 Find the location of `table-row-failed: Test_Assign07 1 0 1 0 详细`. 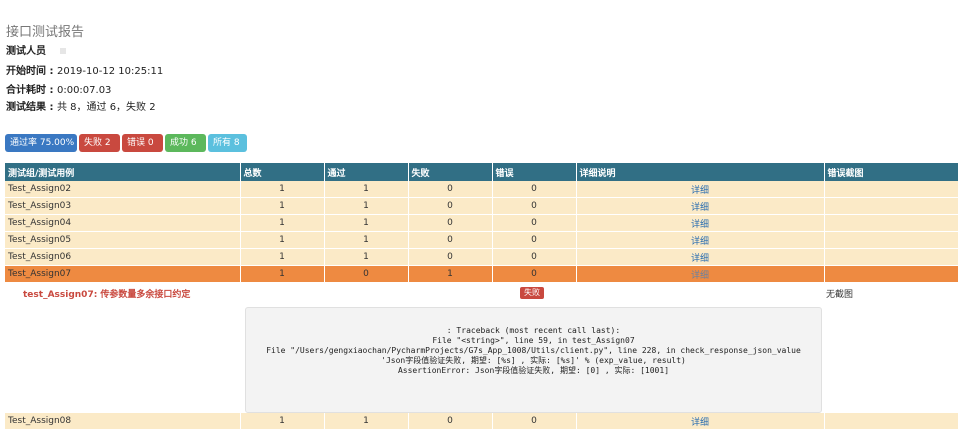

table-row-failed: Test_Assign07 1 0 1 0 详细 is located at coordinates (482, 274).